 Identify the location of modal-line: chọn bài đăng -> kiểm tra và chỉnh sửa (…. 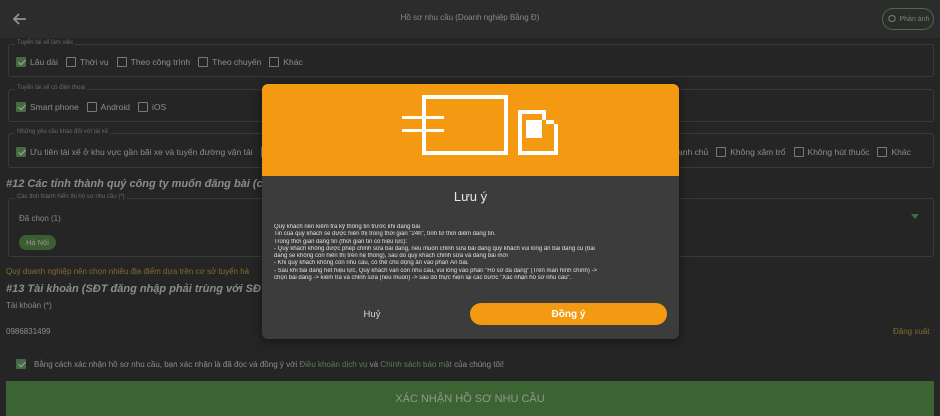
(423, 278).